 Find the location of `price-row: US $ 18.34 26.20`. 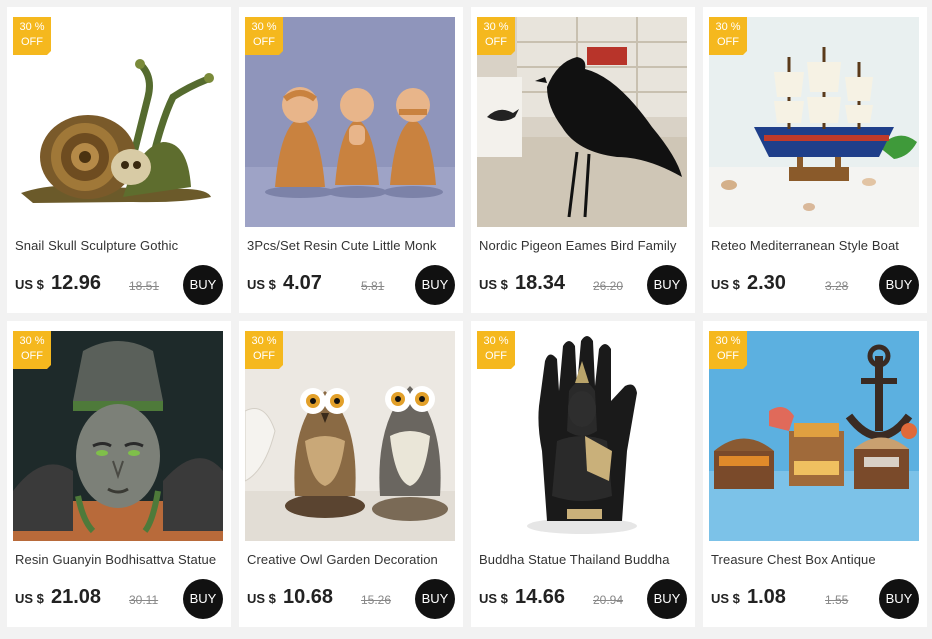

price-row: US $ 18.34 26.20 is located at coordinates (569, 285).